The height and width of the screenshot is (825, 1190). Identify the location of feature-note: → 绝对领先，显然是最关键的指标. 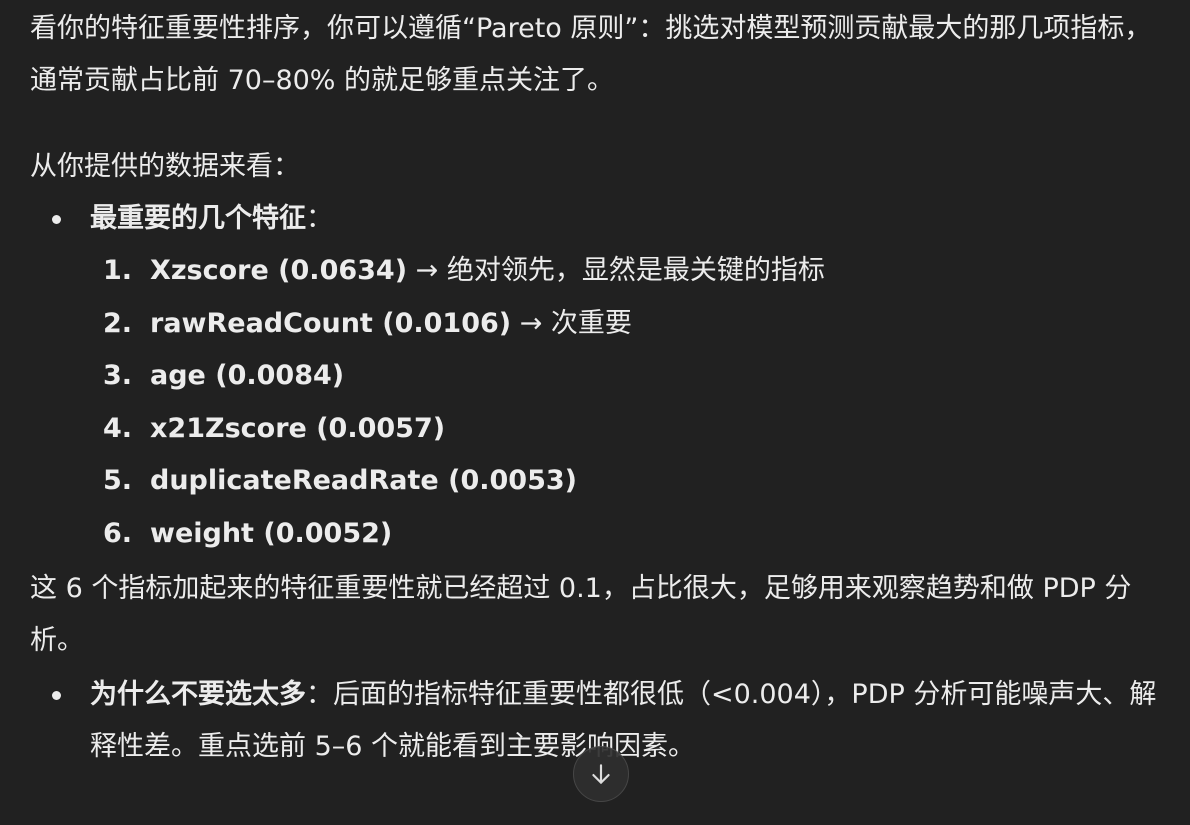
(616, 270).